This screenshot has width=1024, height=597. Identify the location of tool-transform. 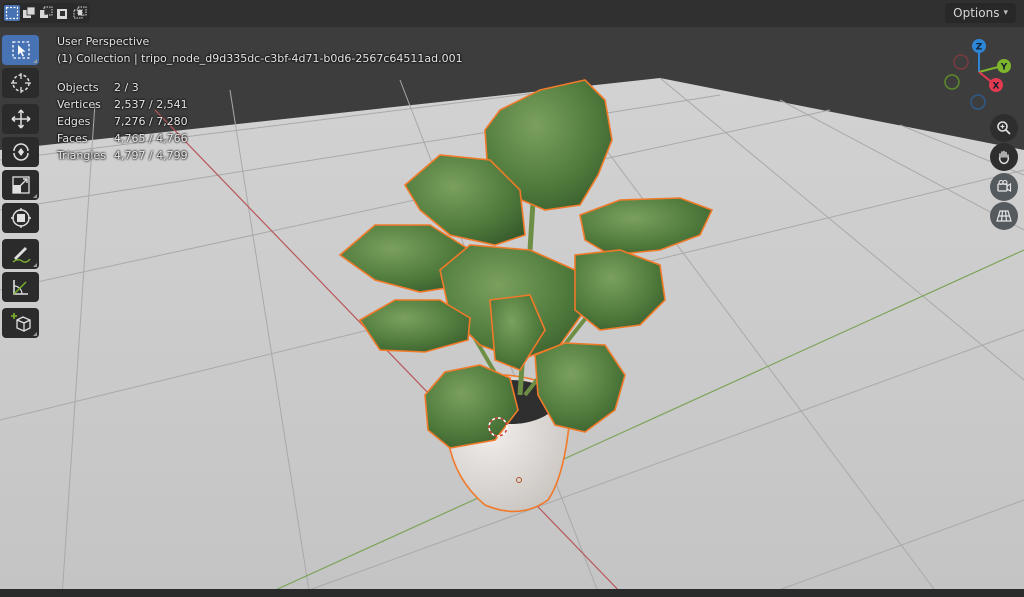
(20, 218).